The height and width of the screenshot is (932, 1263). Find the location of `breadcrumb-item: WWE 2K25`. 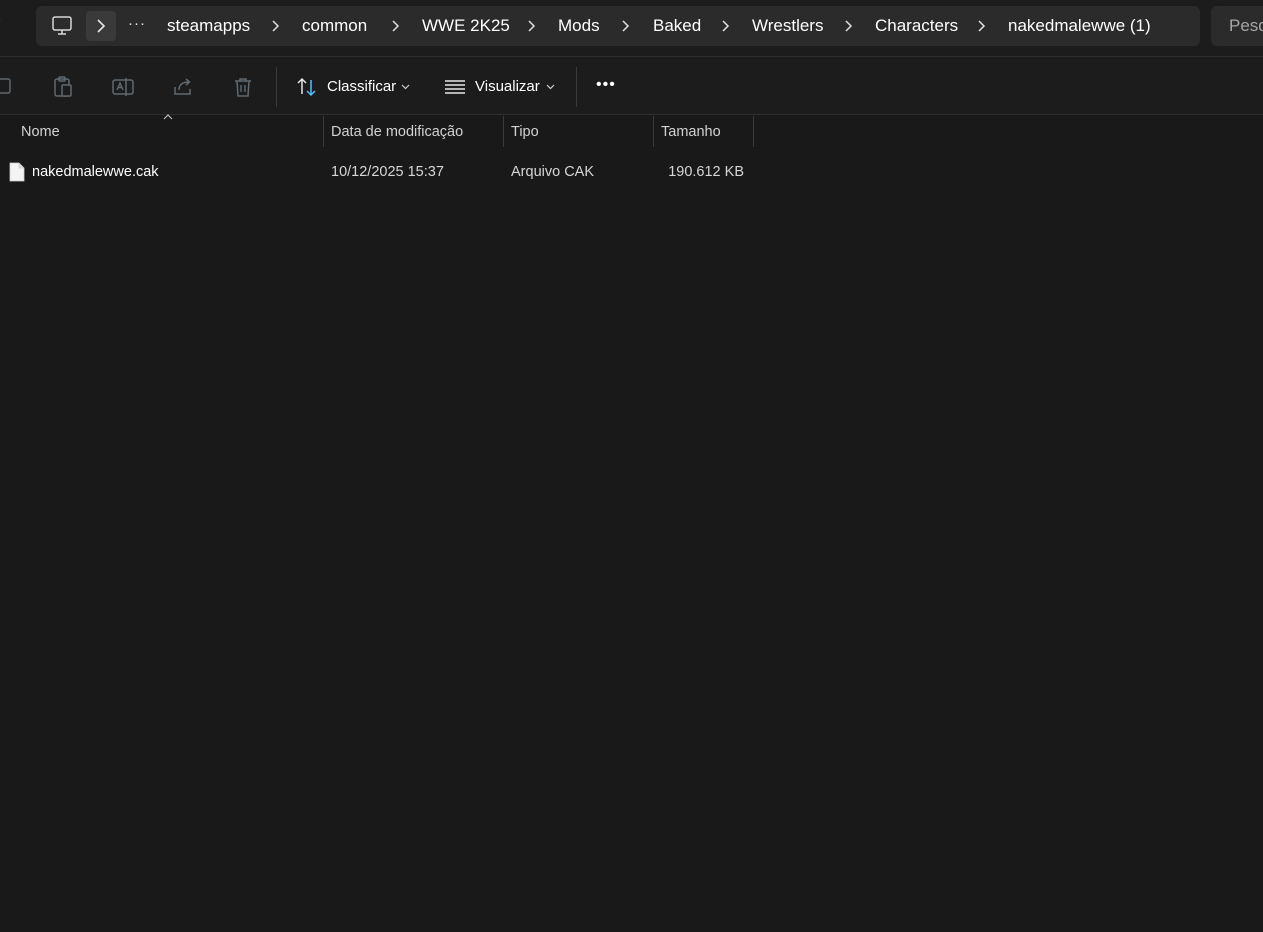

breadcrumb-item: WWE 2K25 is located at coordinates (466, 26).